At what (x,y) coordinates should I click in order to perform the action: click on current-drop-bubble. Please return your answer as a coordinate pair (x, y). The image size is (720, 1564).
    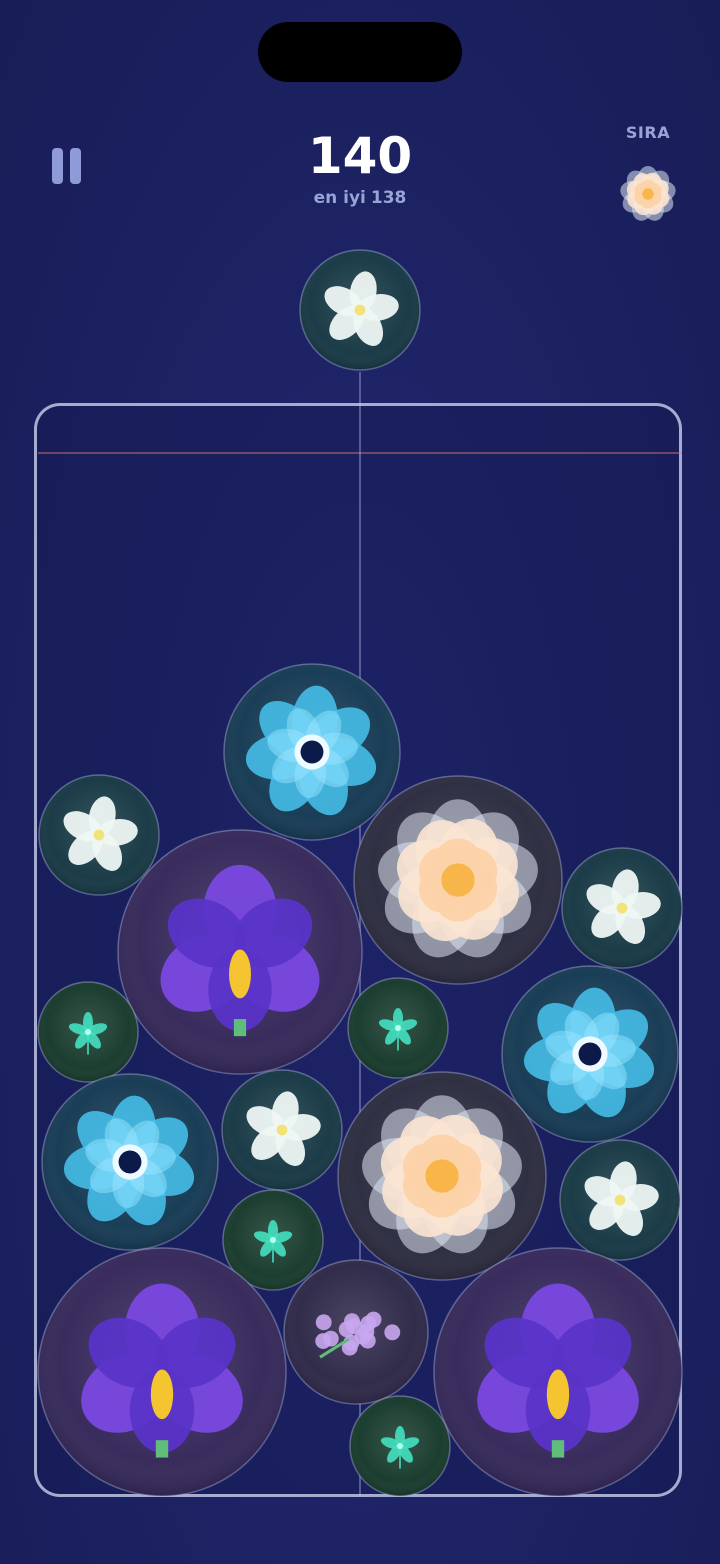
    Looking at the image, I should click on (360, 310).